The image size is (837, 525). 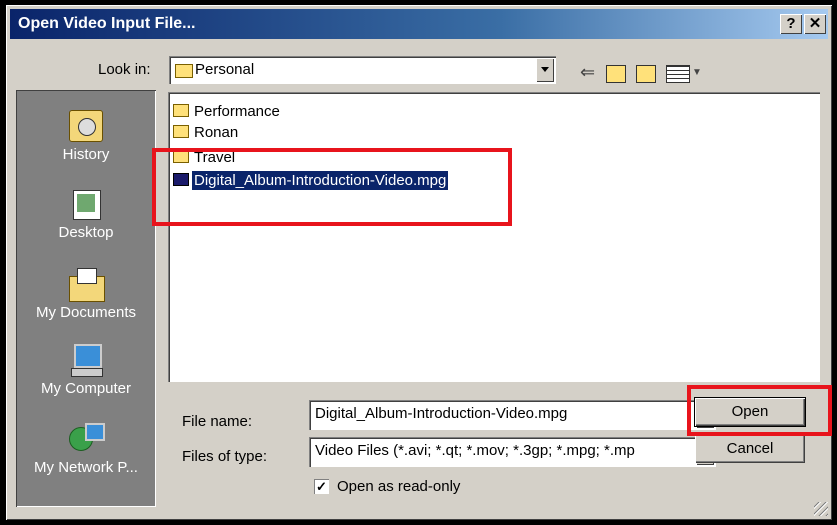 I want to click on file-name-input: Digital_Album-Introduction-Video.mpg, so click(x=512, y=415).